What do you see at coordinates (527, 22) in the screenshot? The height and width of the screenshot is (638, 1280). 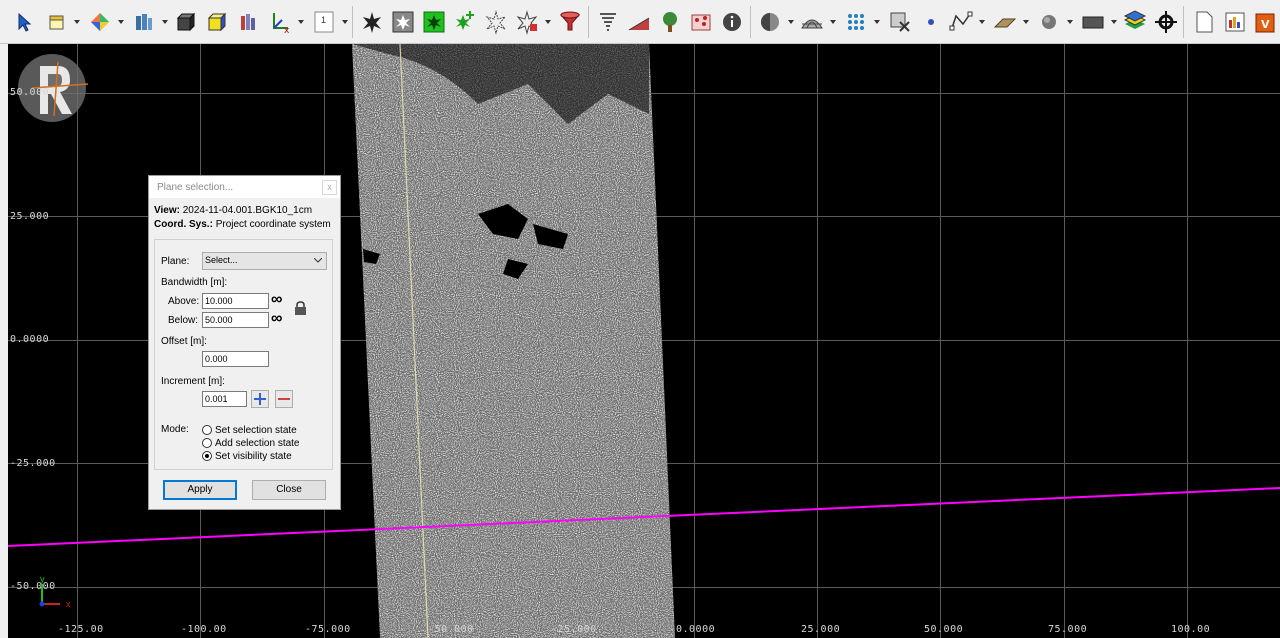 I see `star-edit-icon` at bounding box center [527, 22].